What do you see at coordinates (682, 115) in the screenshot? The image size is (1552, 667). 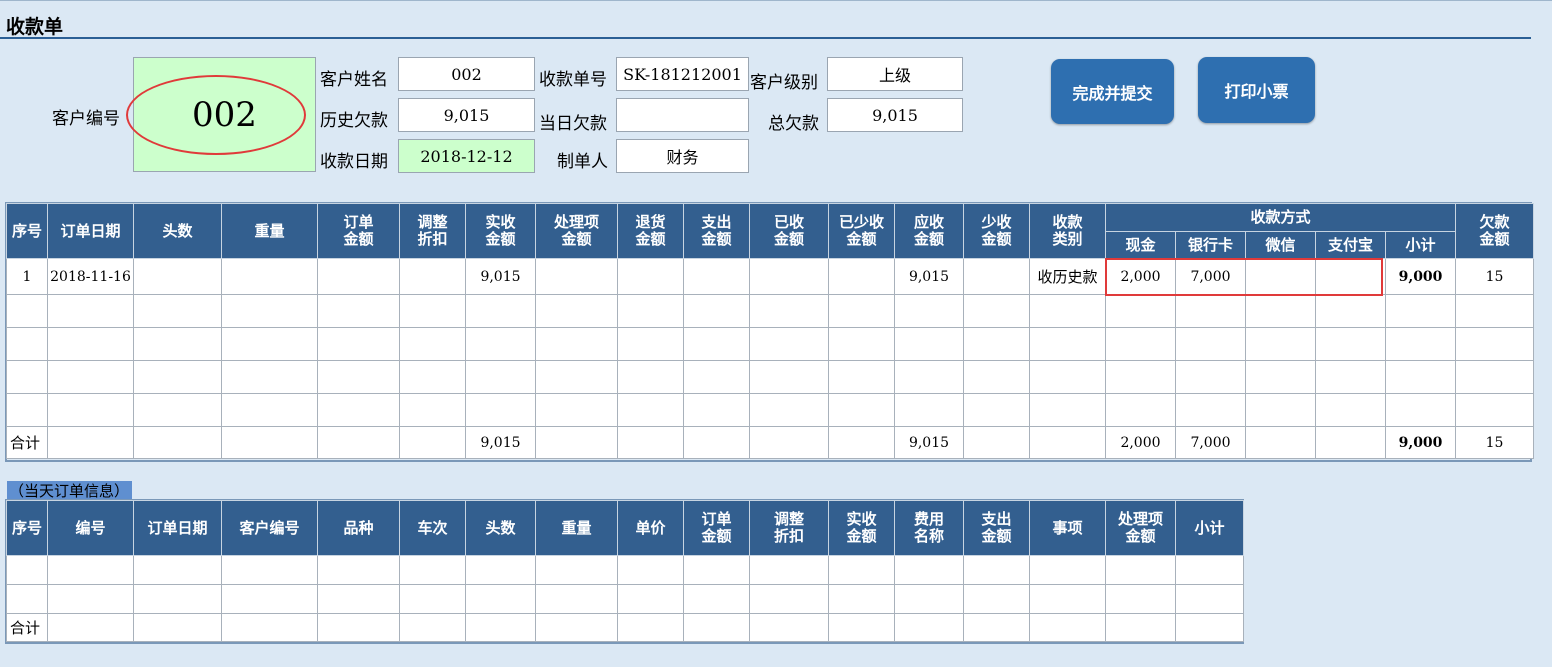 I see `day-debt-field` at bounding box center [682, 115].